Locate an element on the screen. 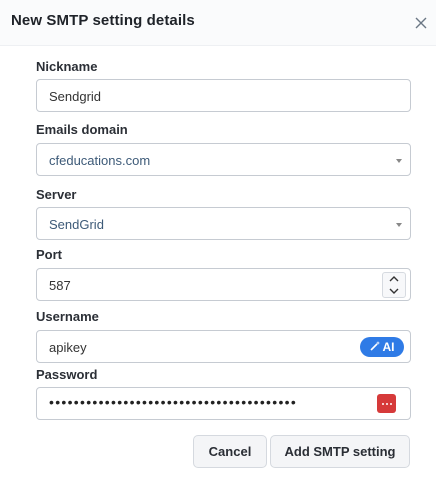 This screenshot has height=477, width=436. password-input: •••••••••••••••••••••••••••••••••••••••• is located at coordinates (223, 403).